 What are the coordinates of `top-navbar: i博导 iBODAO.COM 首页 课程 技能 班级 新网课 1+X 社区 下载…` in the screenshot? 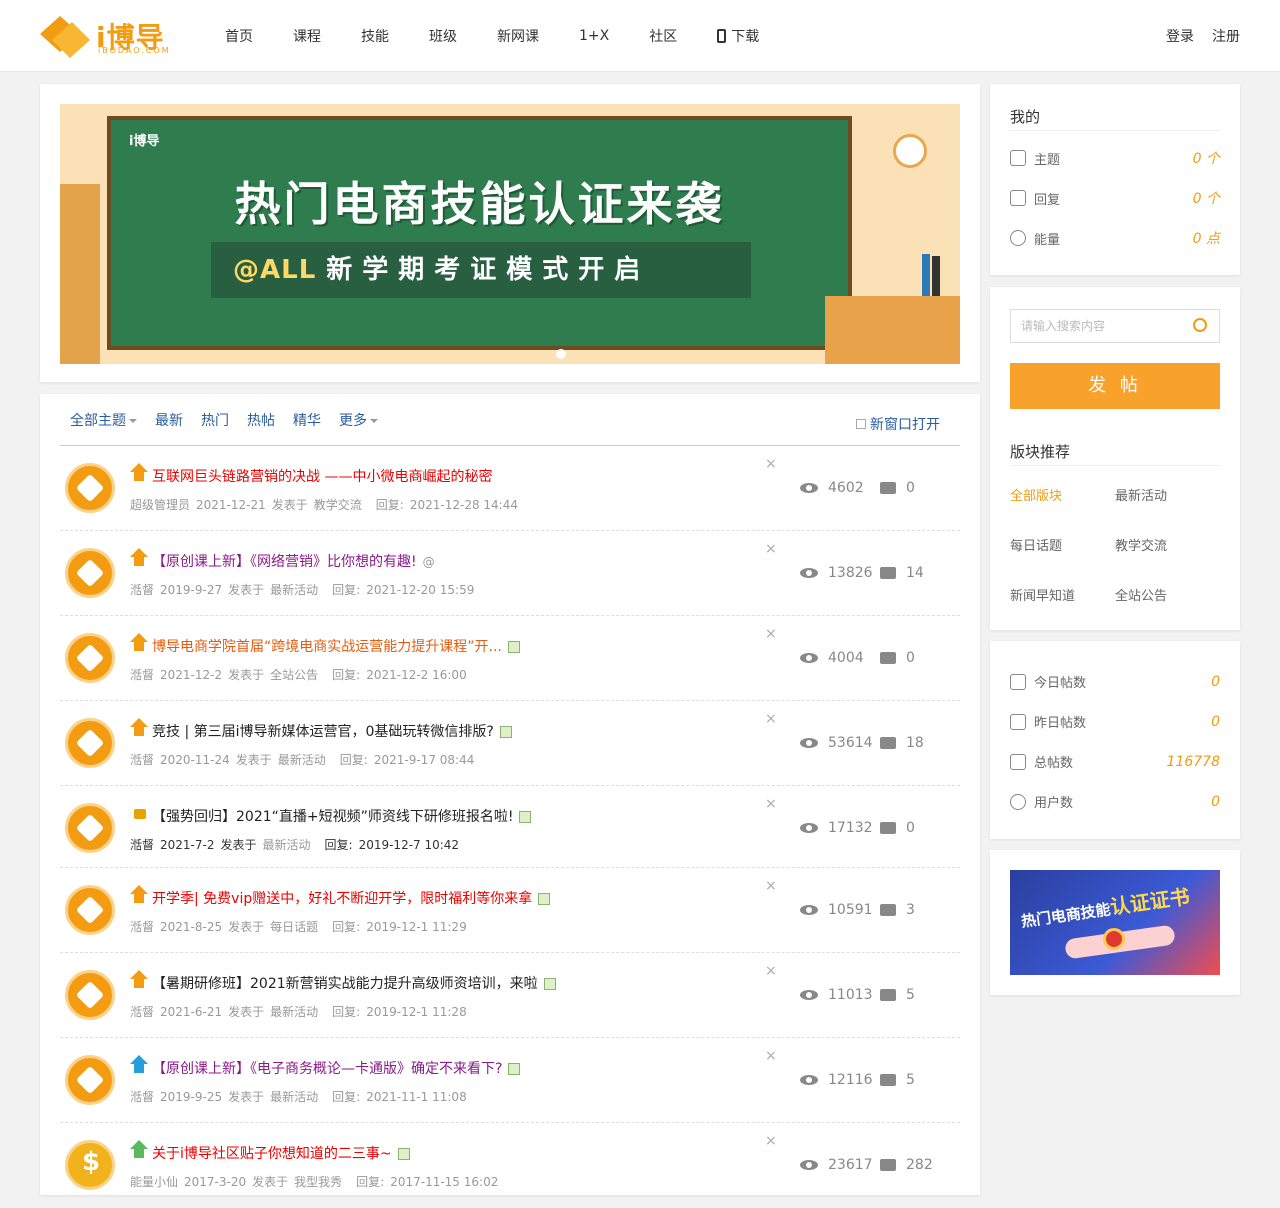 It's located at (640, 36).